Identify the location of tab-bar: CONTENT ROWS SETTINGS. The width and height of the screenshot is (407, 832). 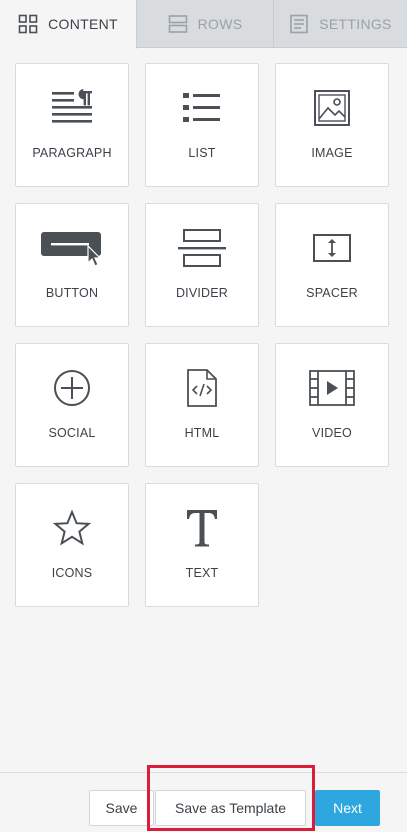
(203, 24).